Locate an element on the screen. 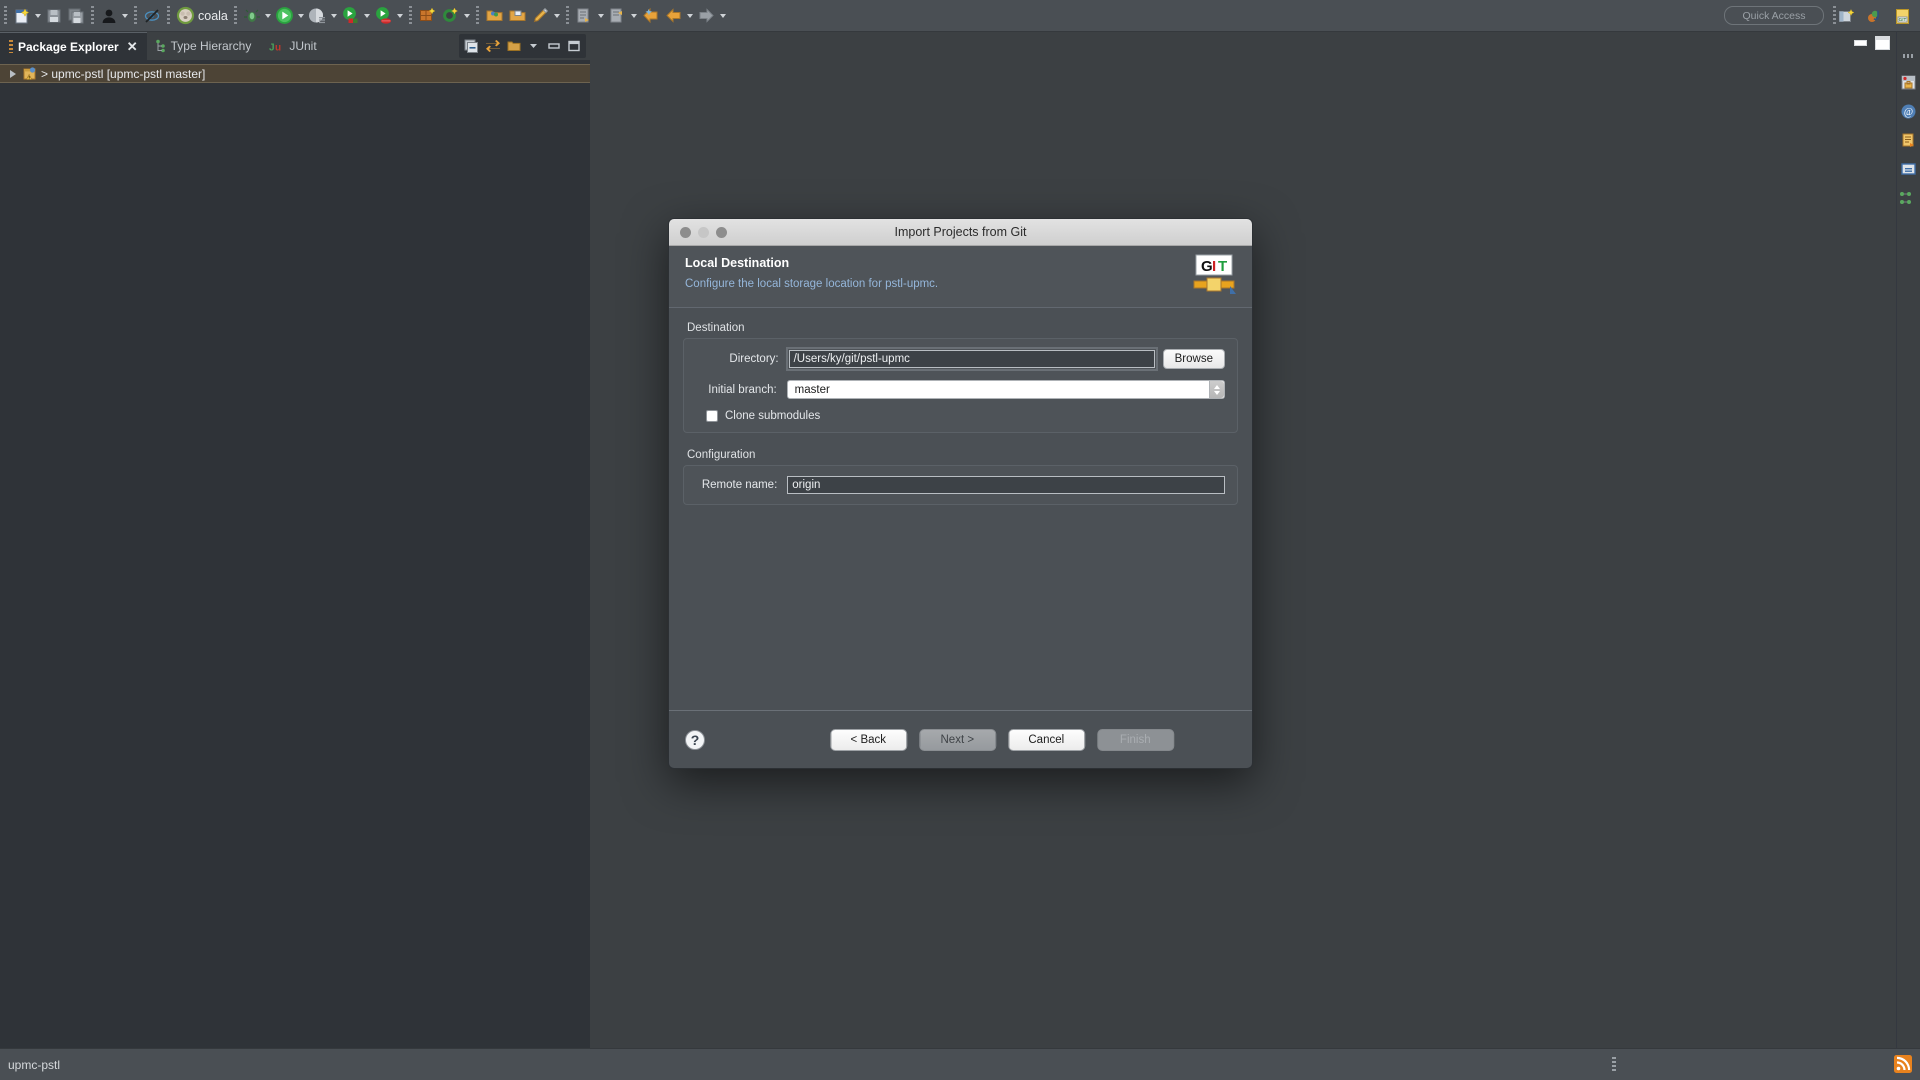  expand-triangle-icon is located at coordinates (13, 73).